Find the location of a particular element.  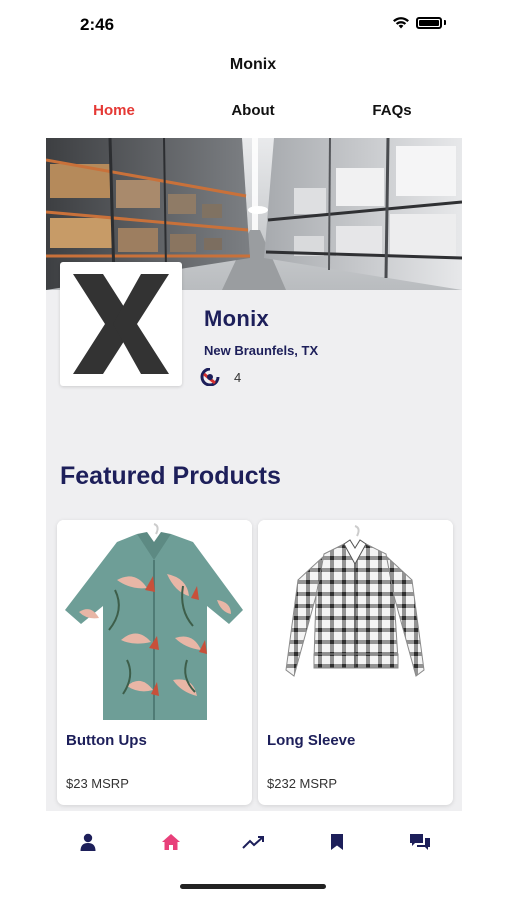

product-name: Long Sleeve is located at coordinates (311, 740).